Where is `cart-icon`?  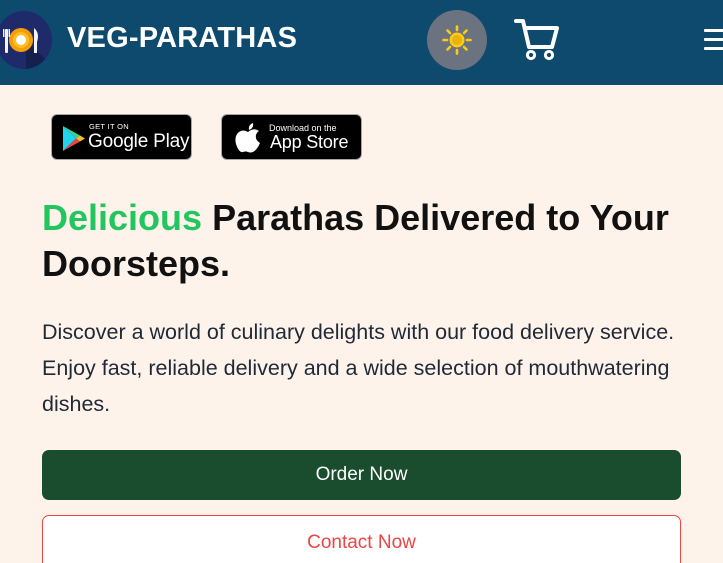 cart-icon is located at coordinates (536, 40).